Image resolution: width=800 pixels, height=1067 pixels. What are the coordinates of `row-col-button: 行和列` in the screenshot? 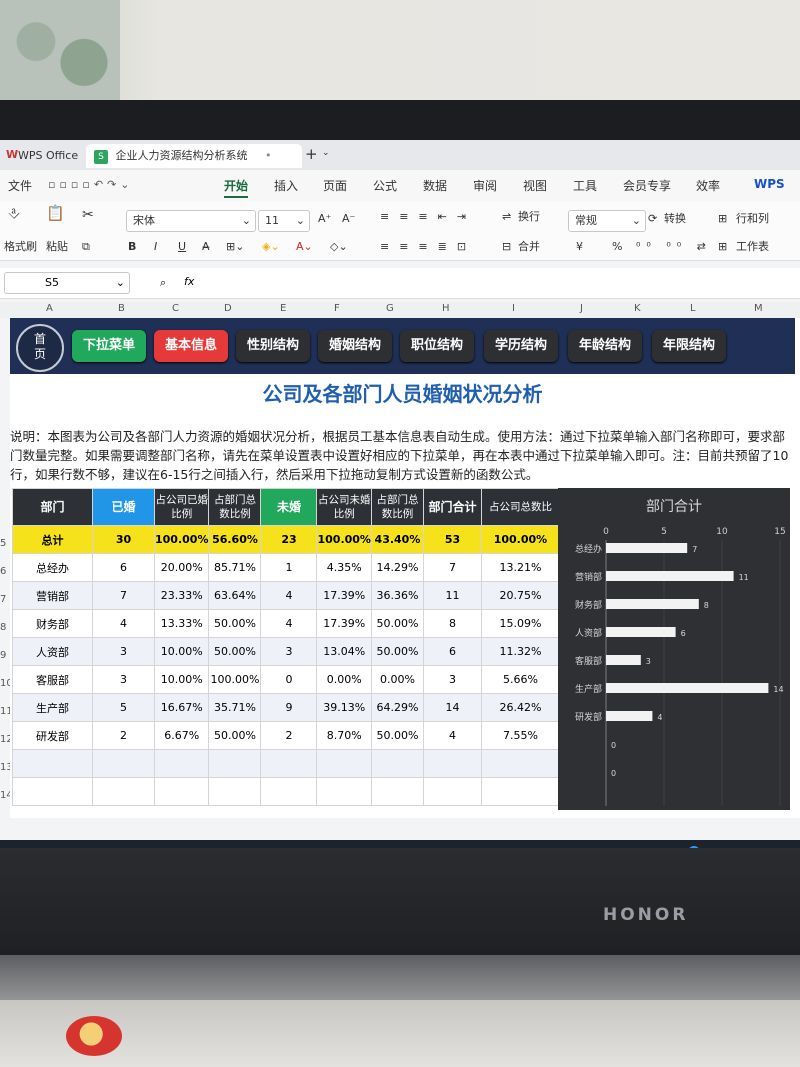 It's located at (752, 219).